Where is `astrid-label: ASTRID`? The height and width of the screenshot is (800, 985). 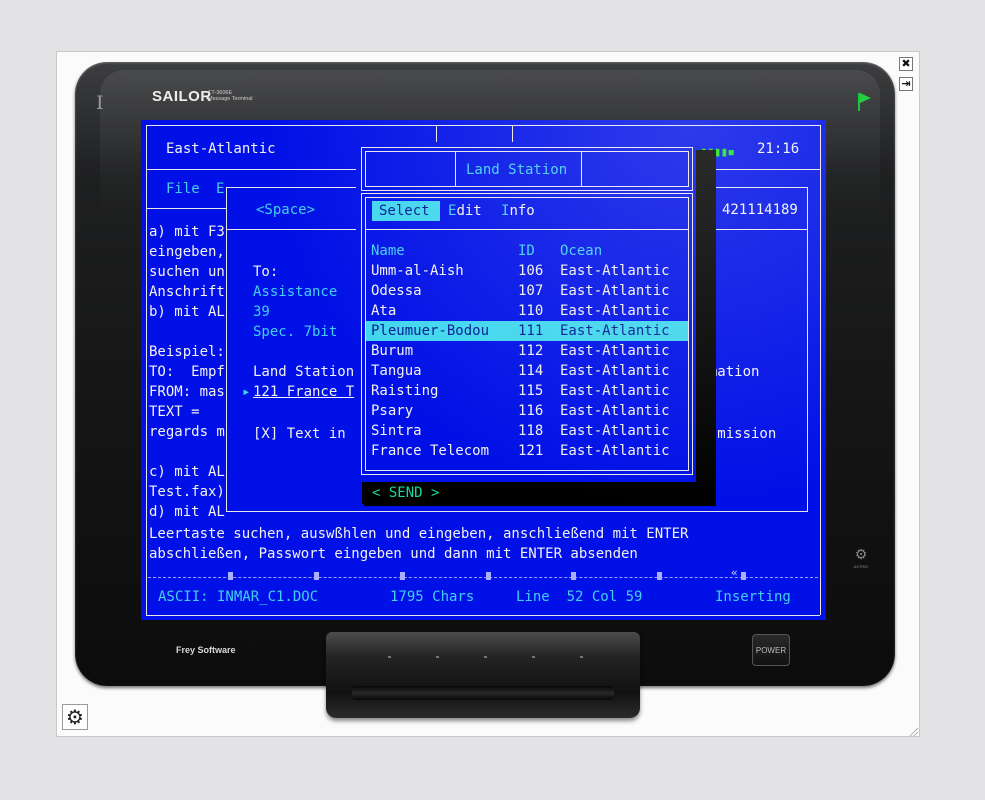 astrid-label: ASTRID is located at coordinates (861, 566).